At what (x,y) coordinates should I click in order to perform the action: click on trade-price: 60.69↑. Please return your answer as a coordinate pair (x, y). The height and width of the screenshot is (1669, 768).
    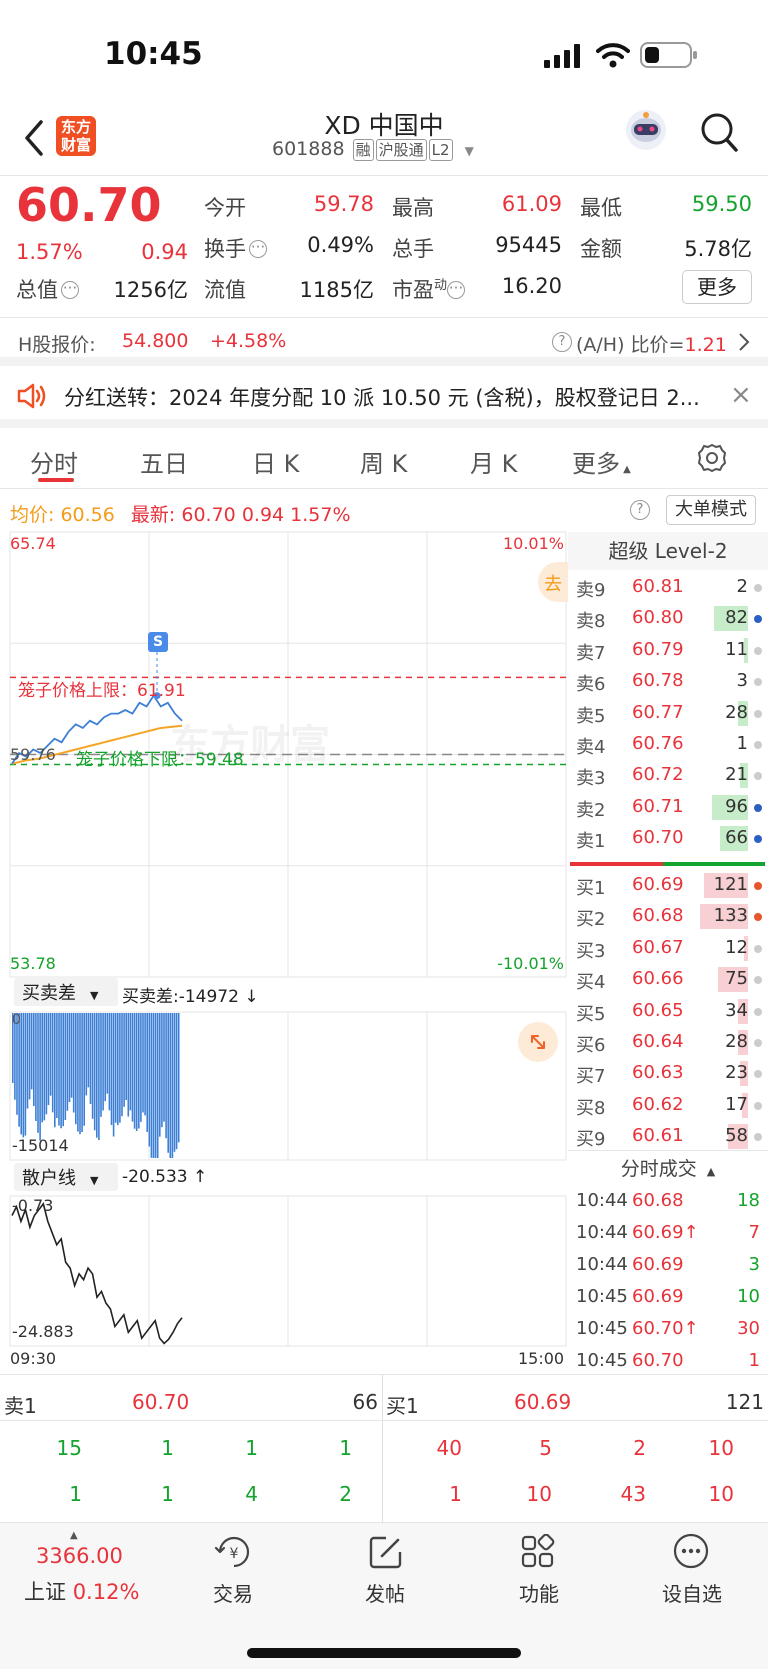
    Looking at the image, I should click on (665, 1232).